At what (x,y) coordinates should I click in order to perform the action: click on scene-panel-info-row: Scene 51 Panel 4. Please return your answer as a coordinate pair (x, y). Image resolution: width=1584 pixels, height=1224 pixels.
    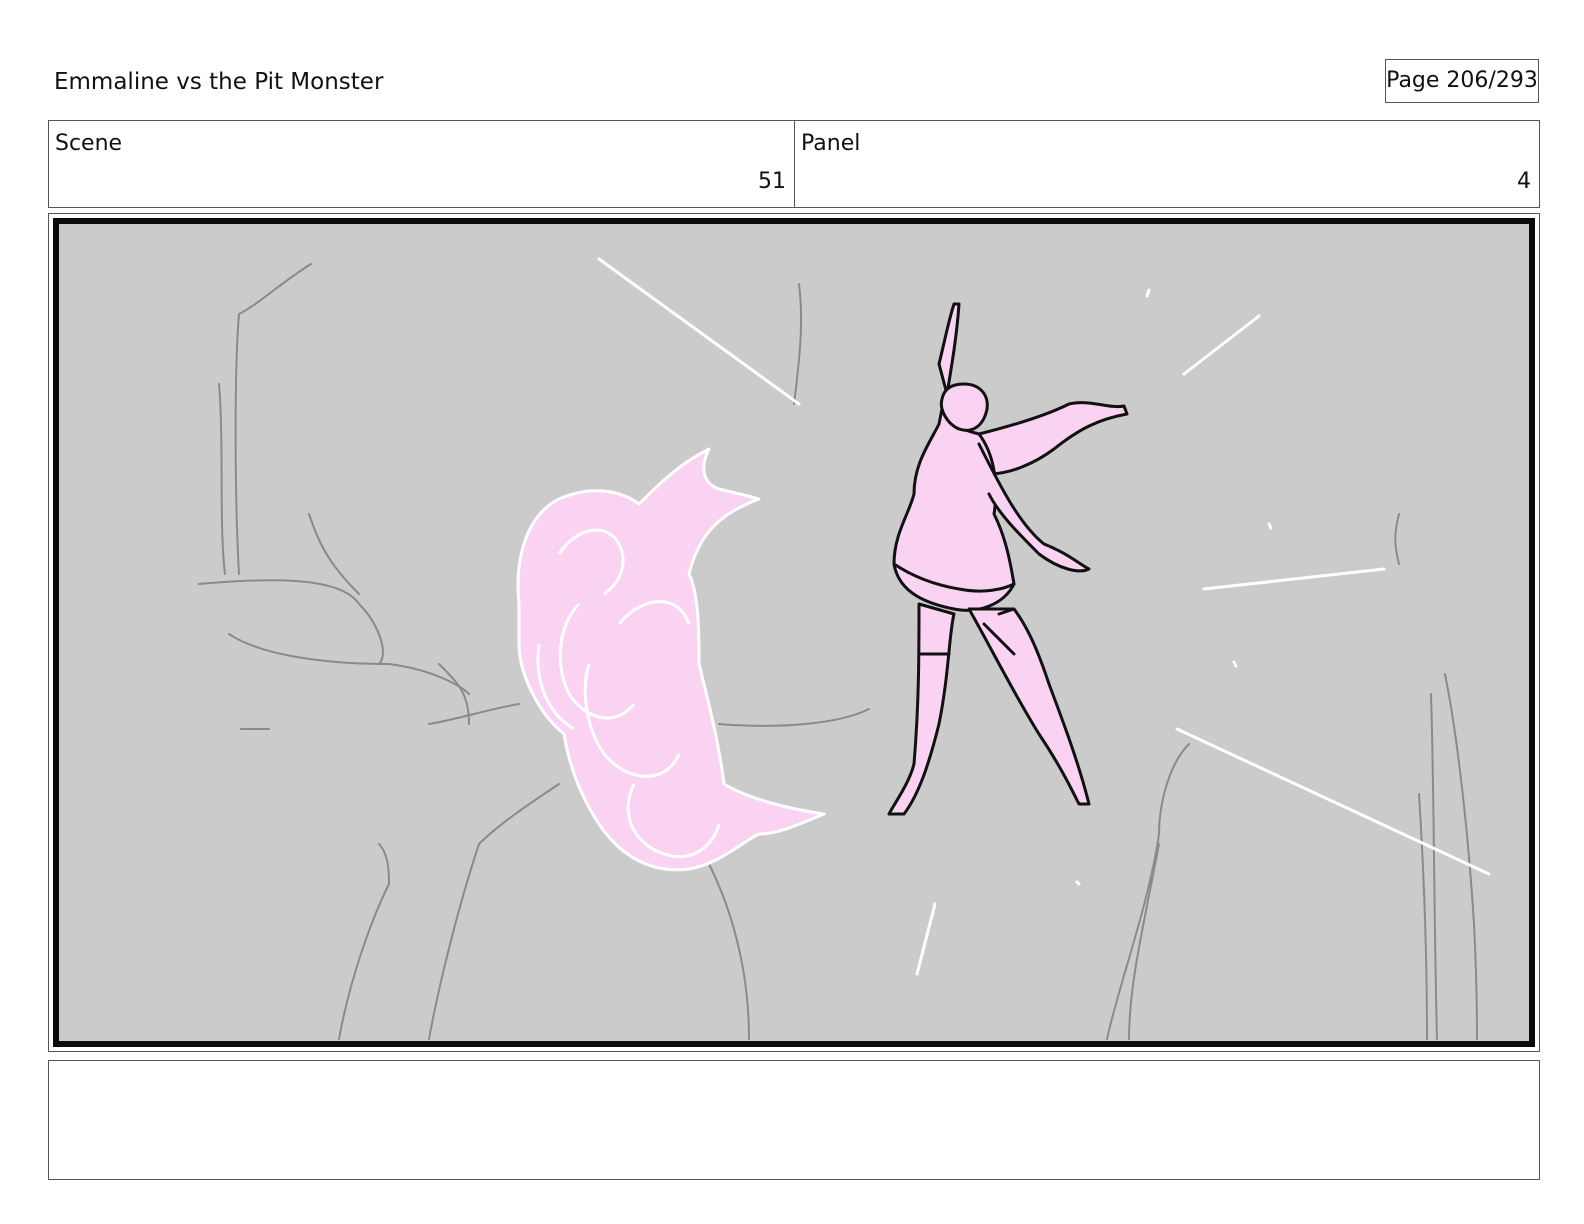
    Looking at the image, I should click on (794, 164).